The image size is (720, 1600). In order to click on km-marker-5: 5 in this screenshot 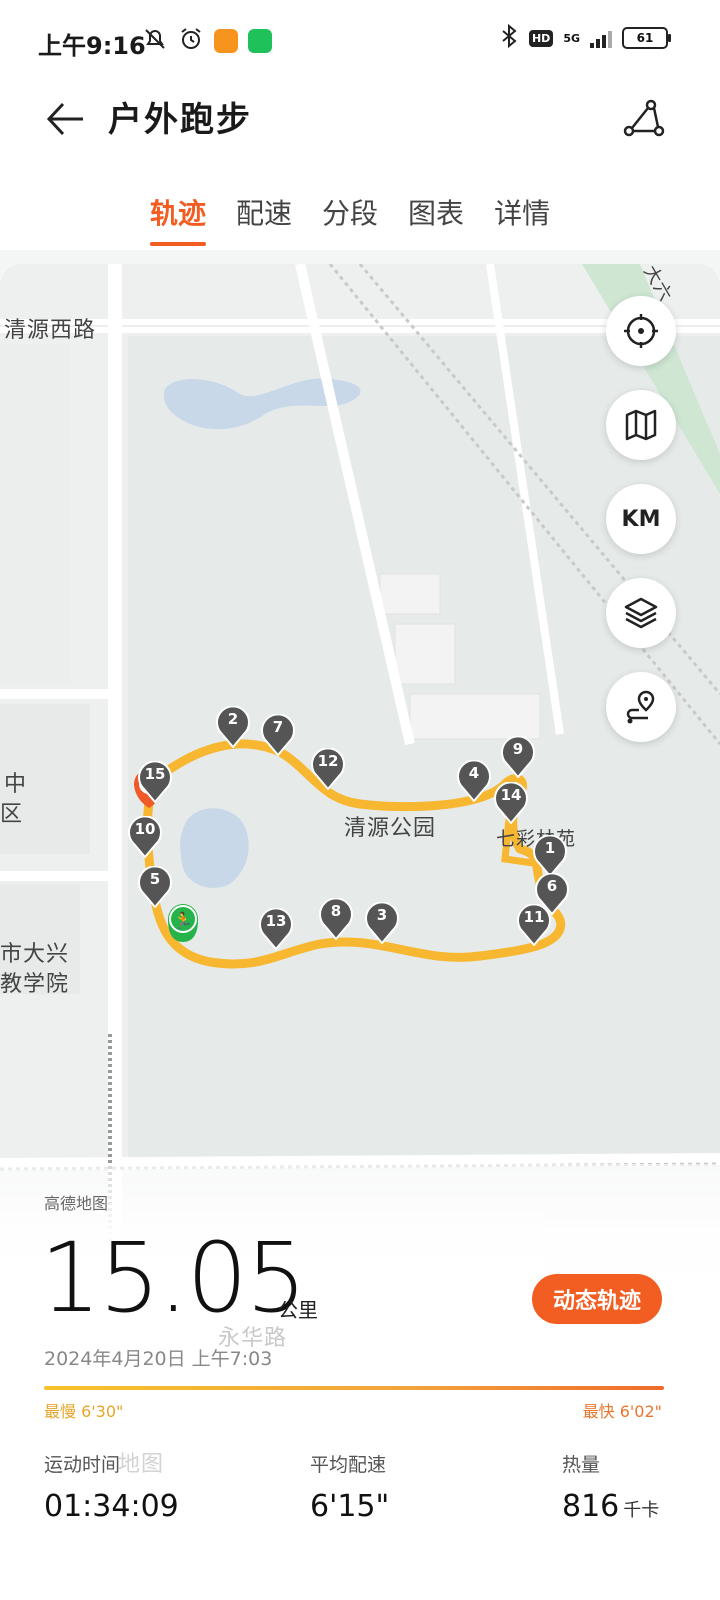, I will do `click(155, 887)`.